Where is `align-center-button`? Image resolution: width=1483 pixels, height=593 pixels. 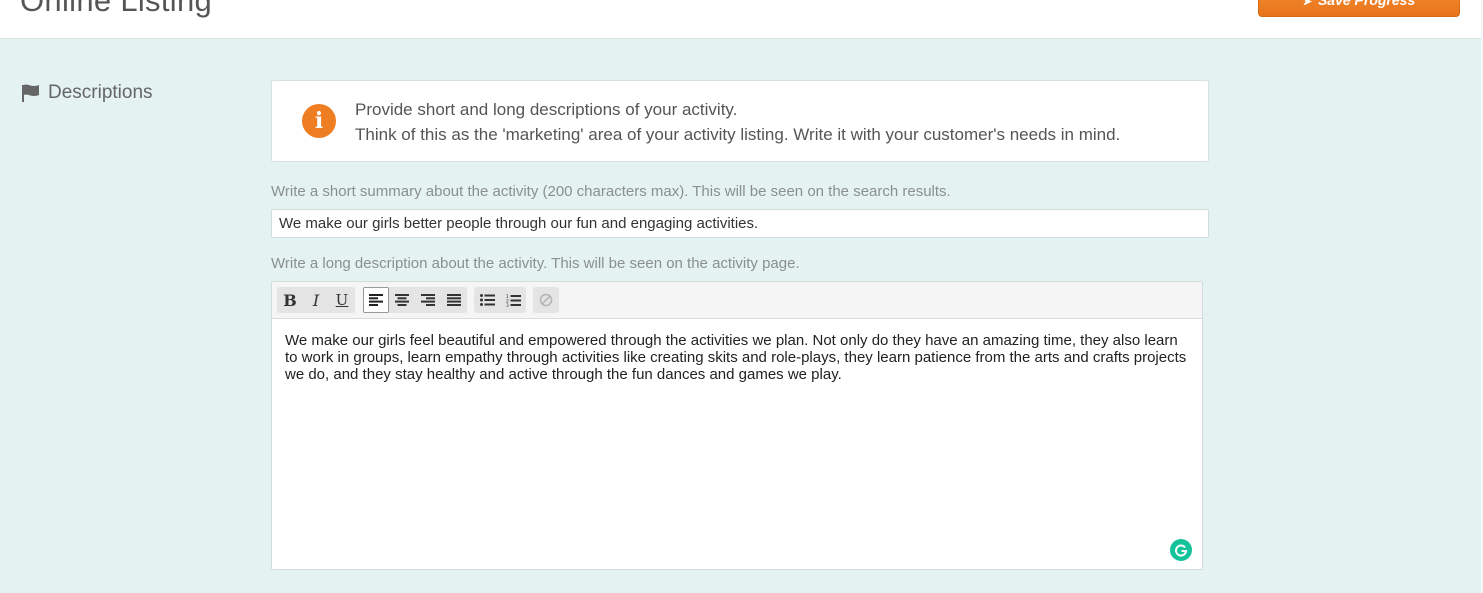
align-center-button is located at coordinates (402, 300).